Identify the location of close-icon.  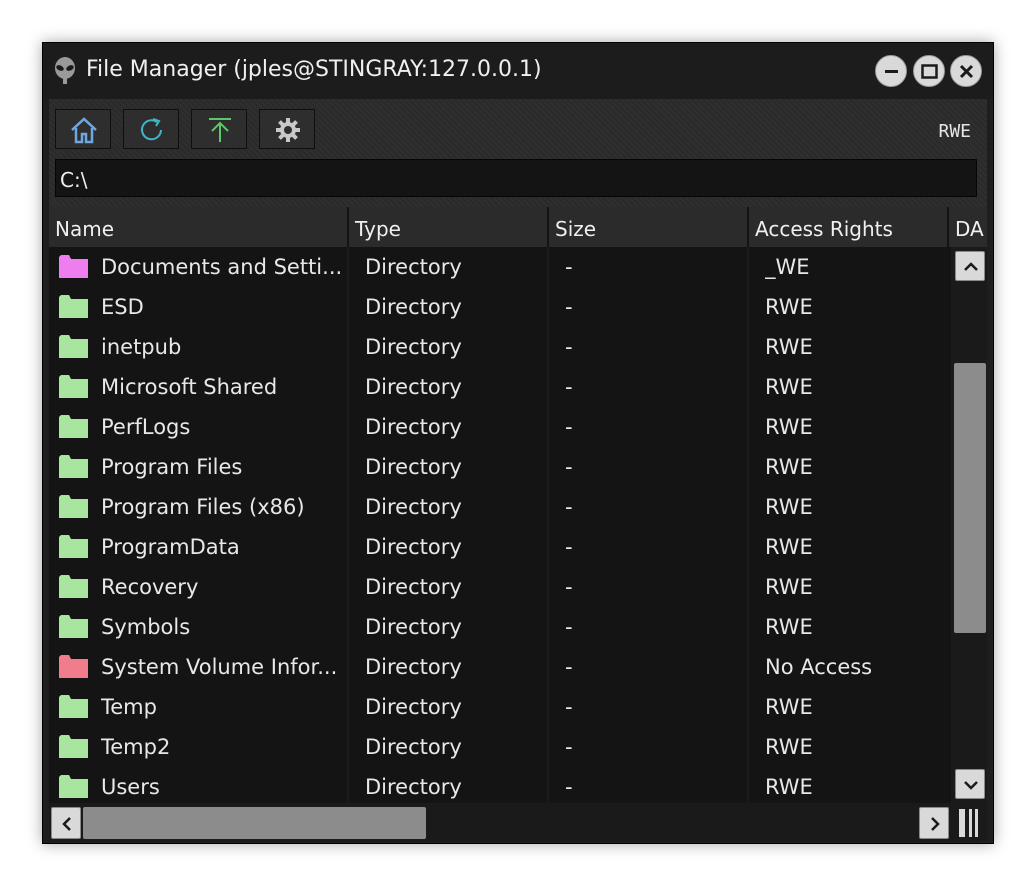
(966, 71).